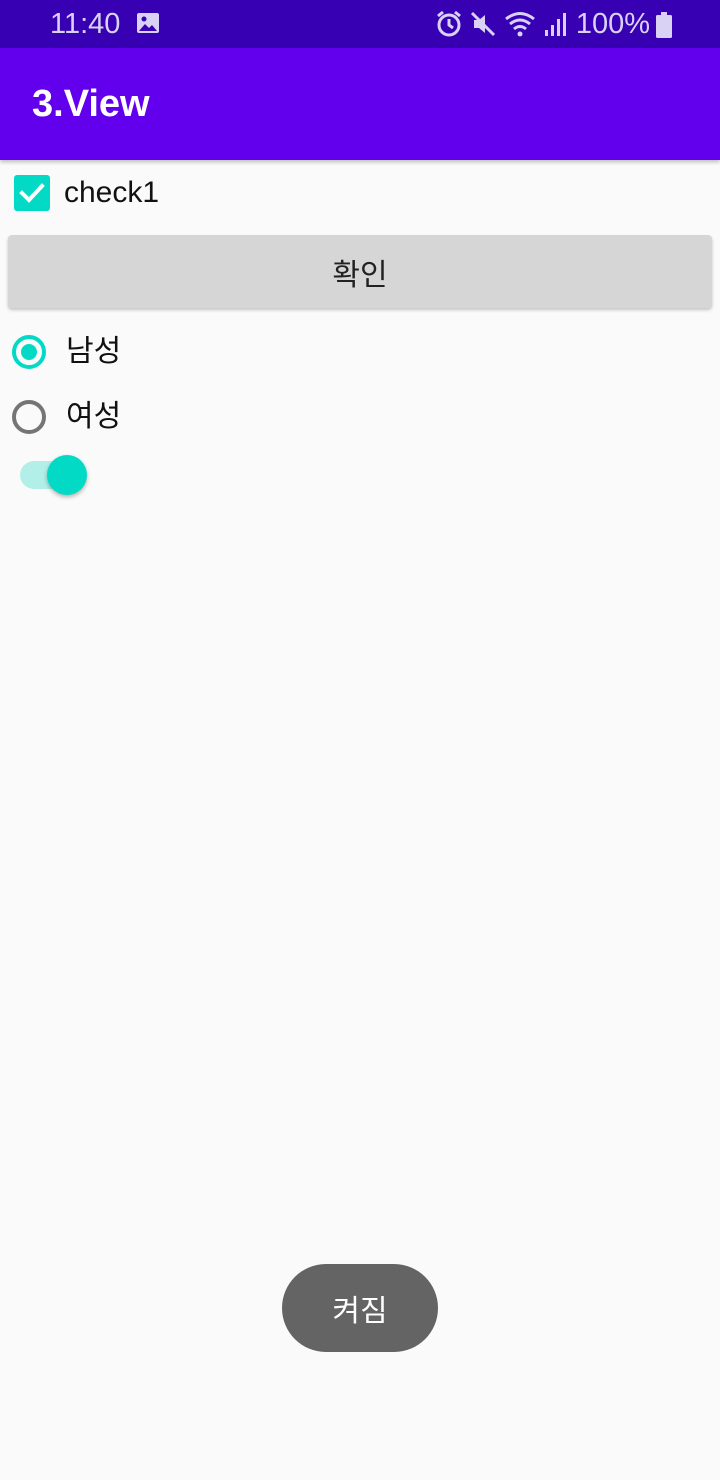 Image resolution: width=720 pixels, height=1480 pixels. I want to click on mute-icon, so click(482, 24).